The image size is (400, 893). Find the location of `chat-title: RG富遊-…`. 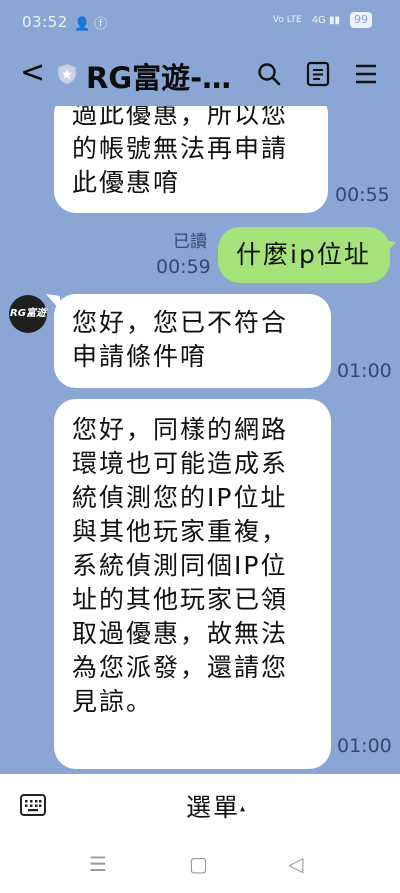

chat-title: RG富遊-… is located at coordinates (158, 76).